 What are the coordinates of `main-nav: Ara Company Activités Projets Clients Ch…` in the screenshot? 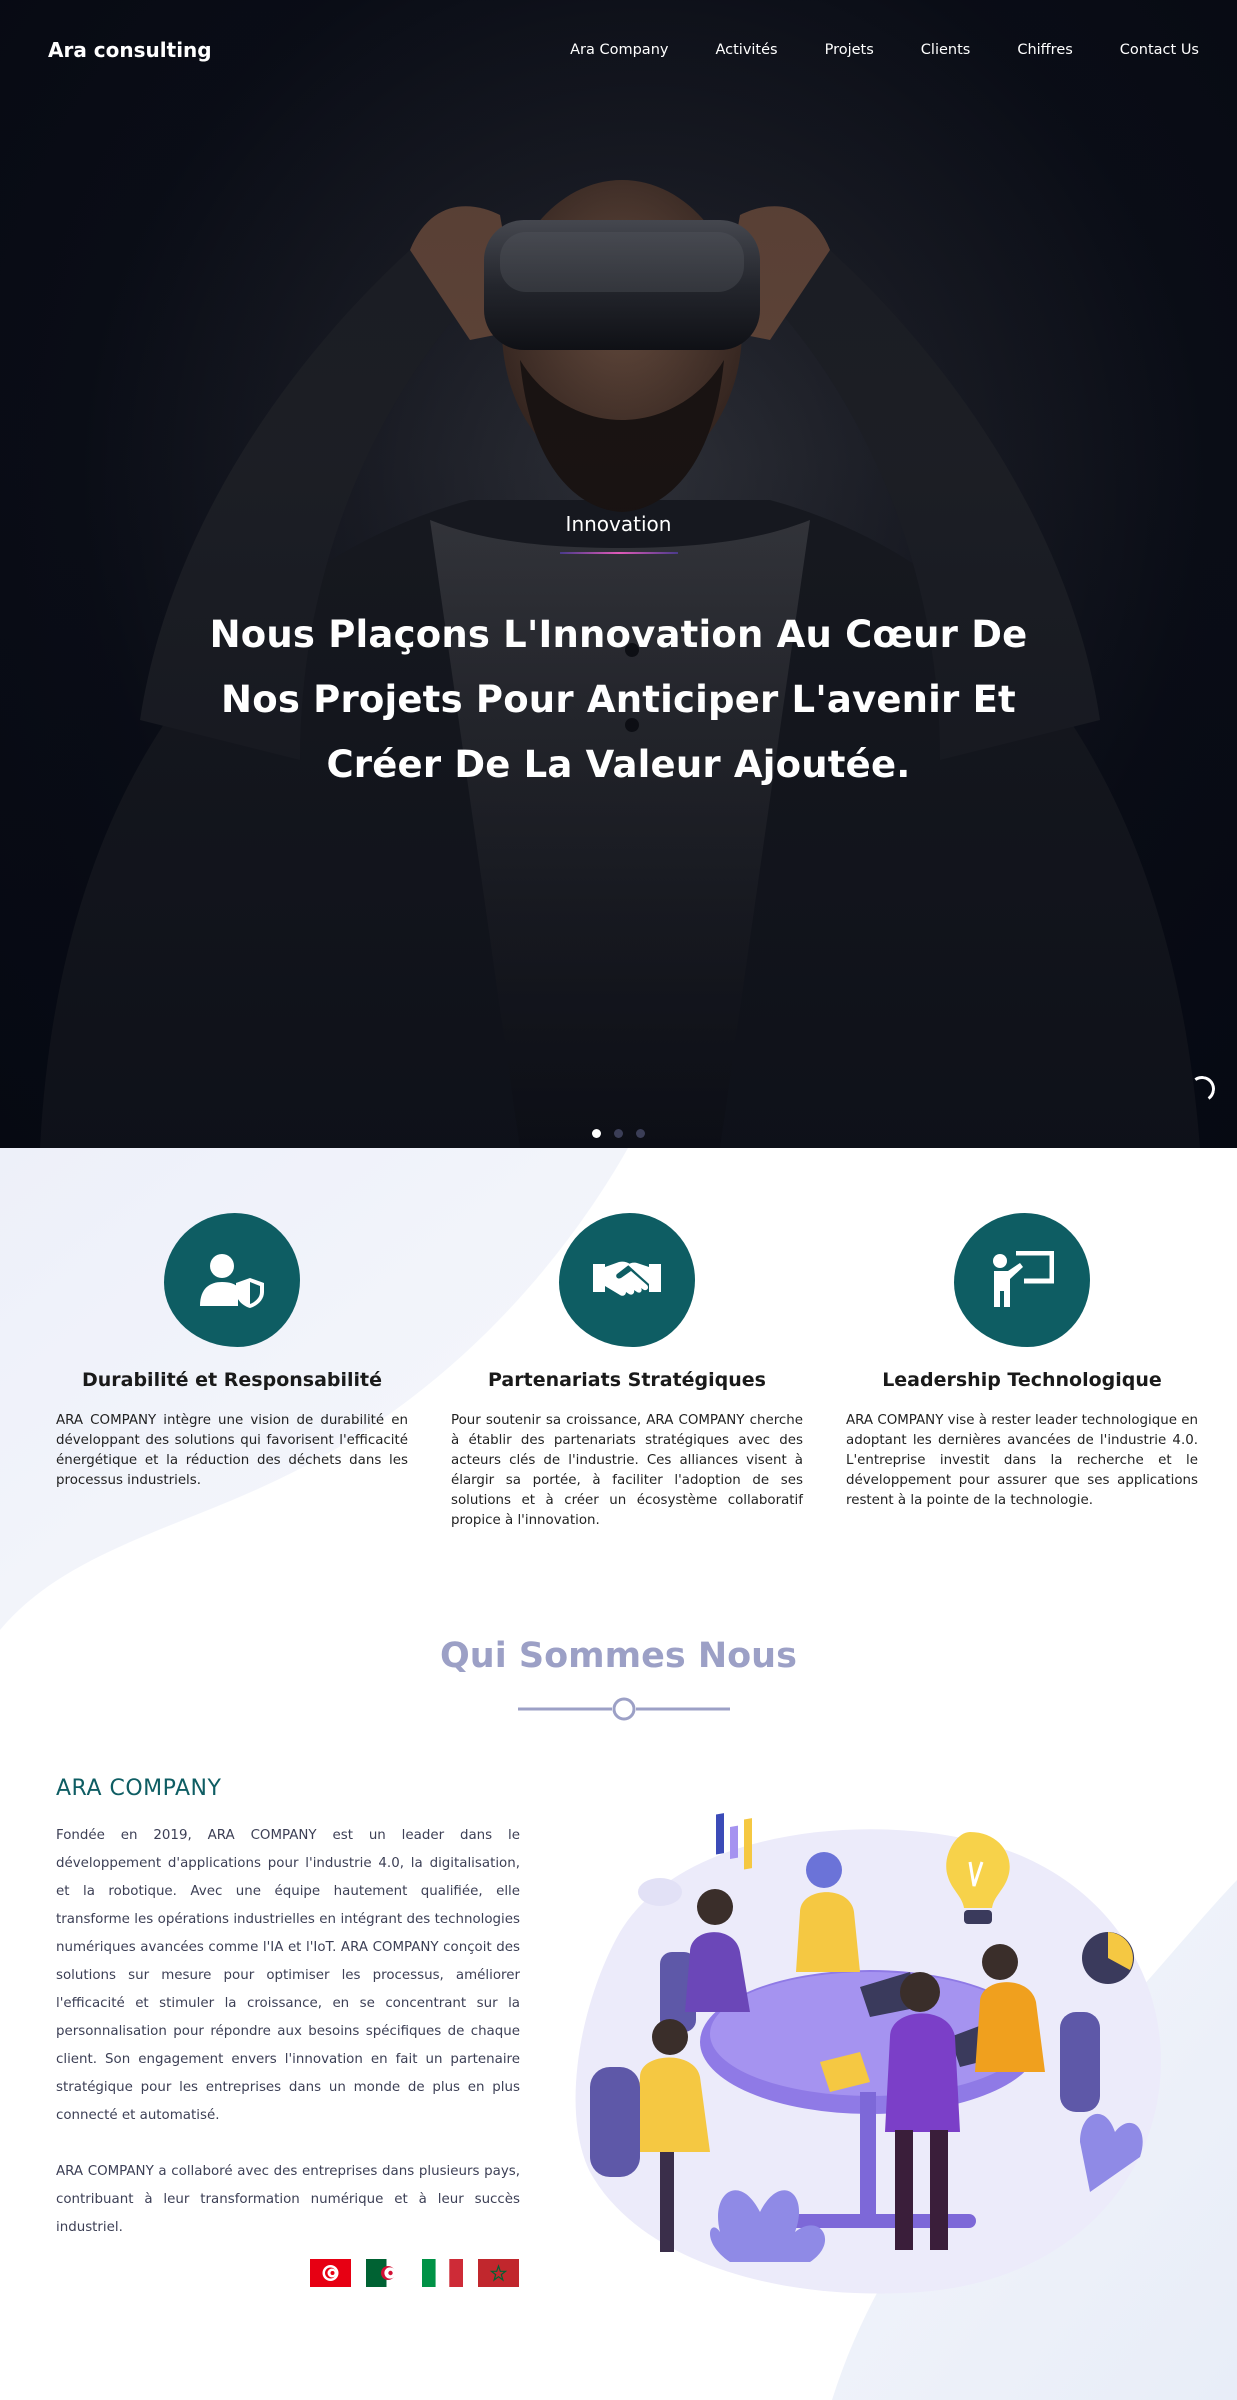 It's located at (861, 50).